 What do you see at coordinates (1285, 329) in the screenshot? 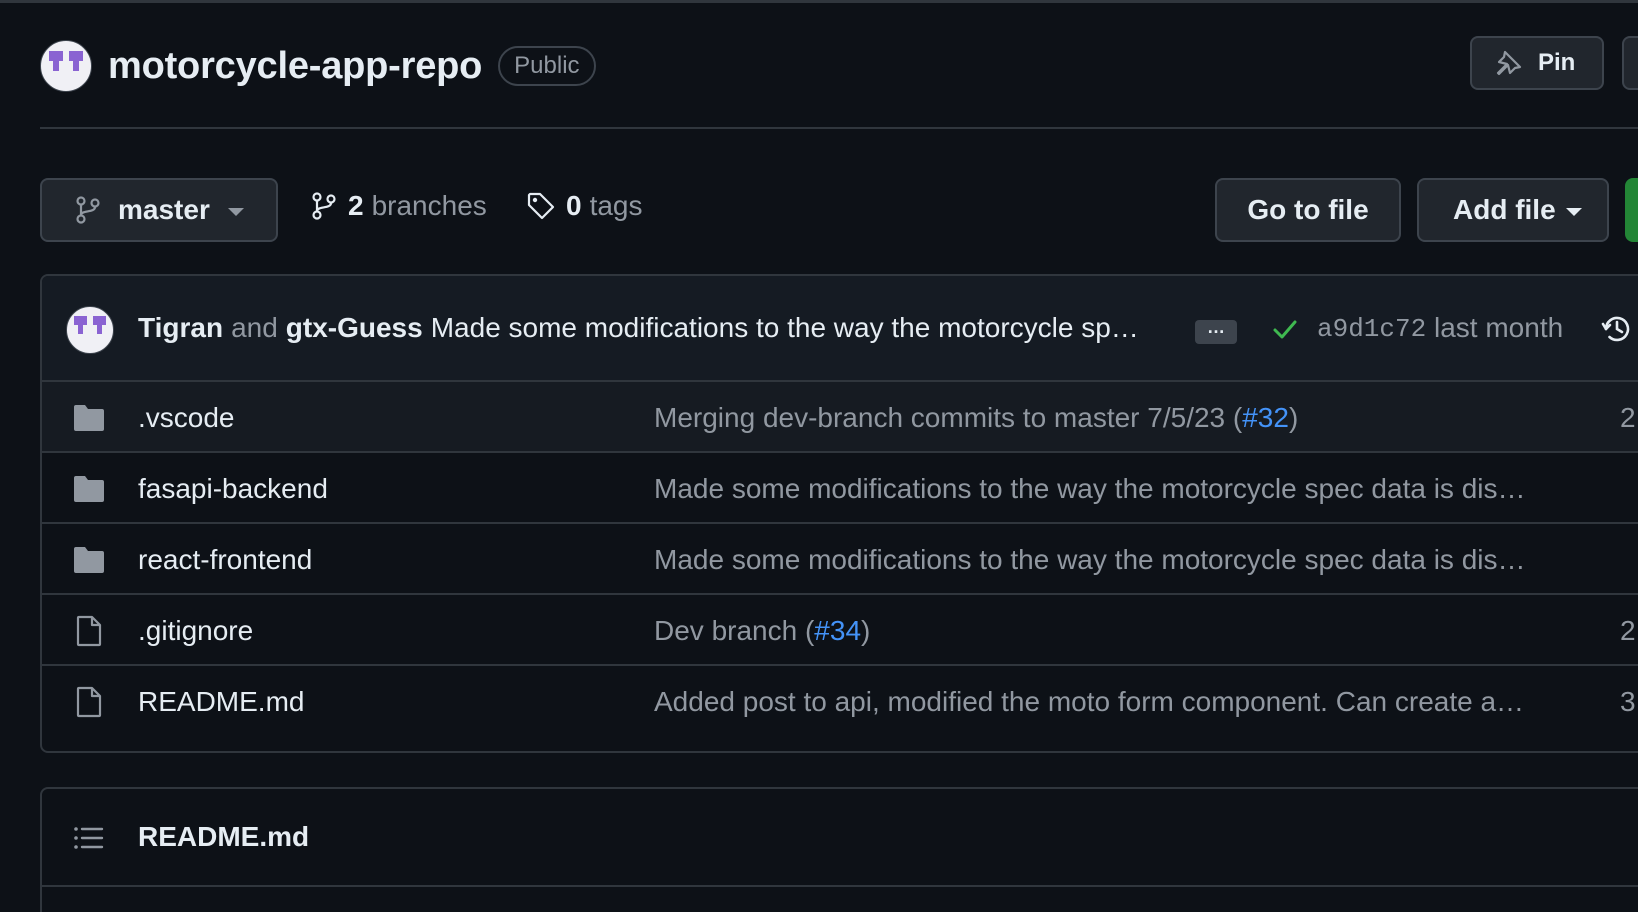
I see `check-icon` at bounding box center [1285, 329].